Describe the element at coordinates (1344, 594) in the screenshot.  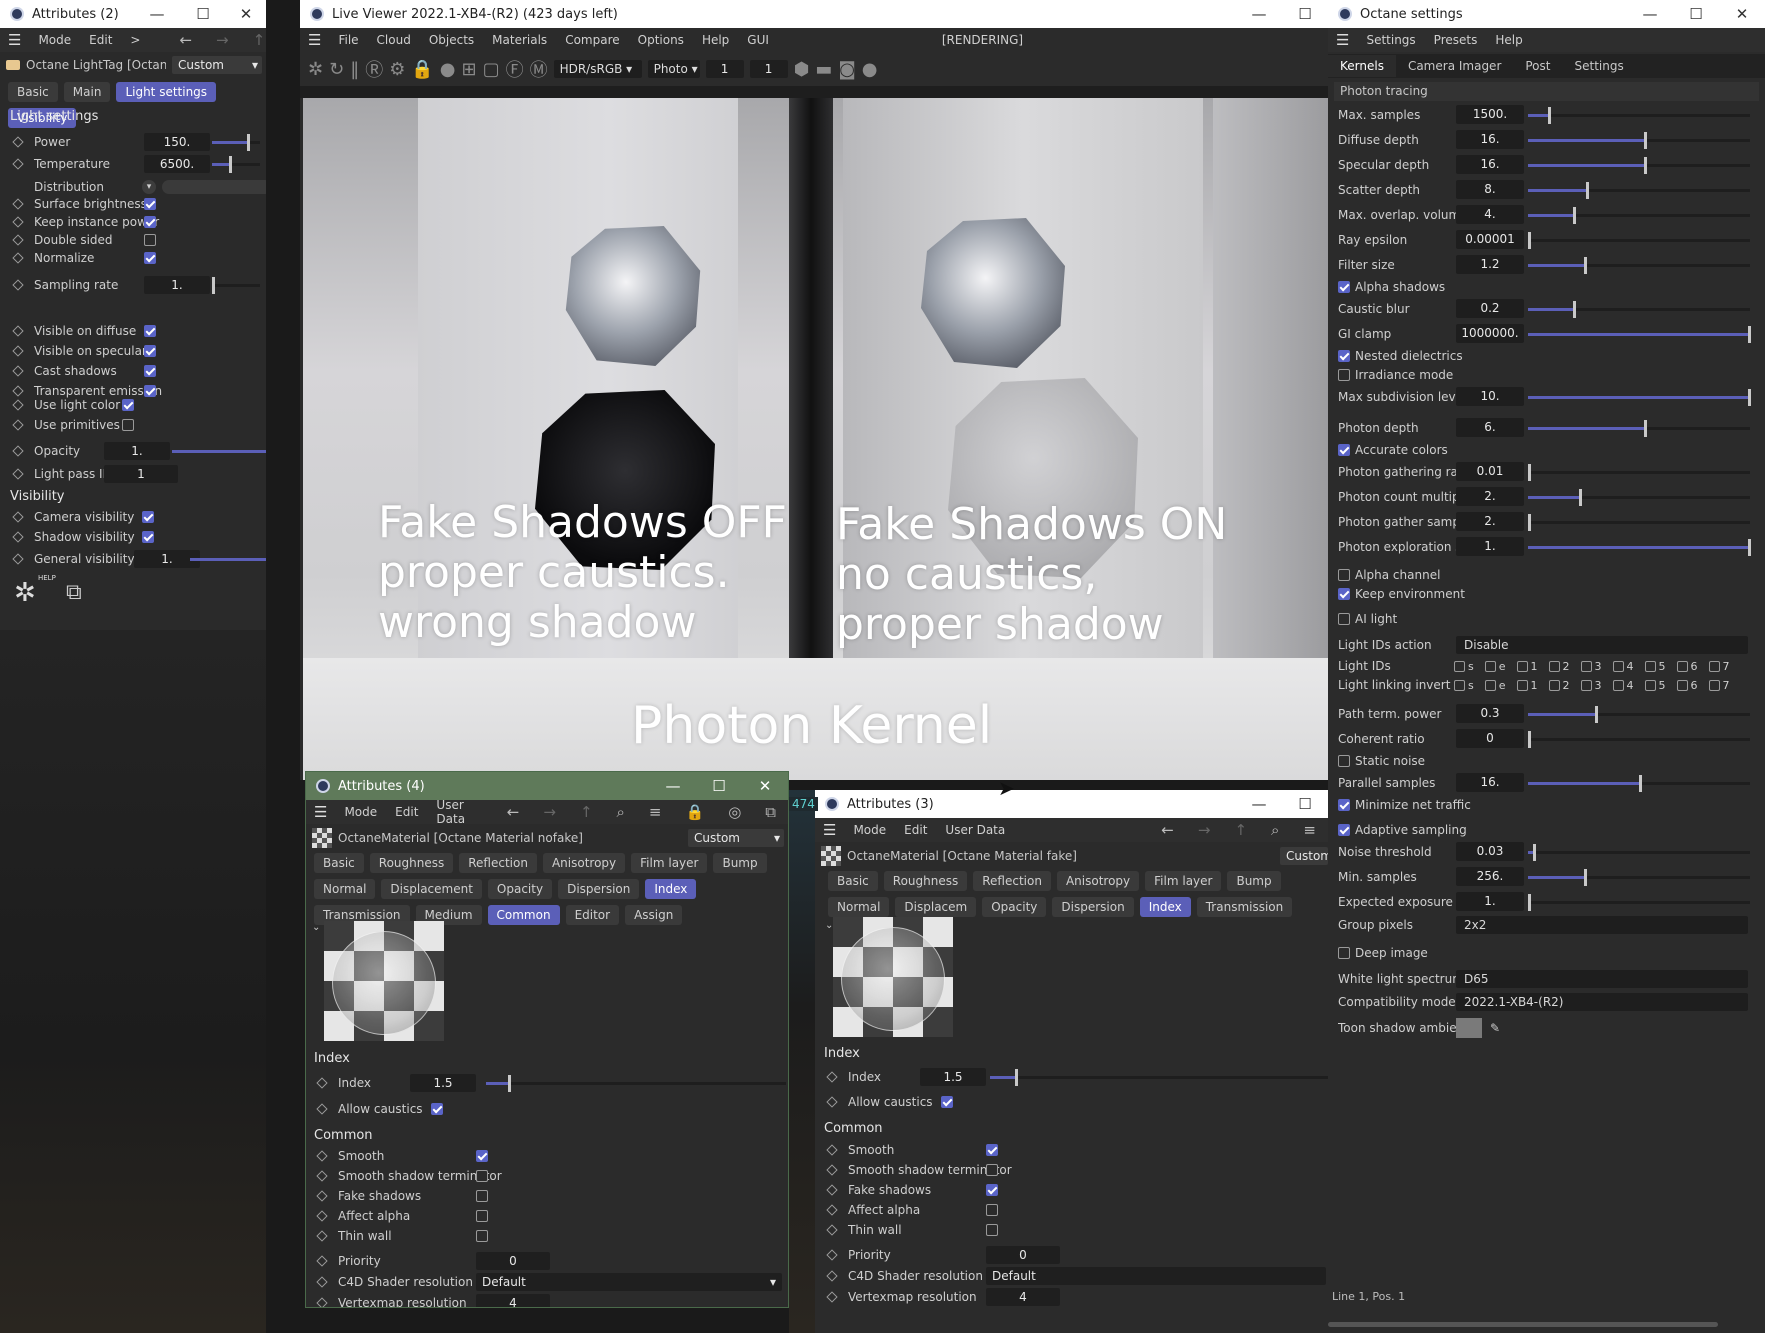
I see `keep-environment-checkbox` at that location.